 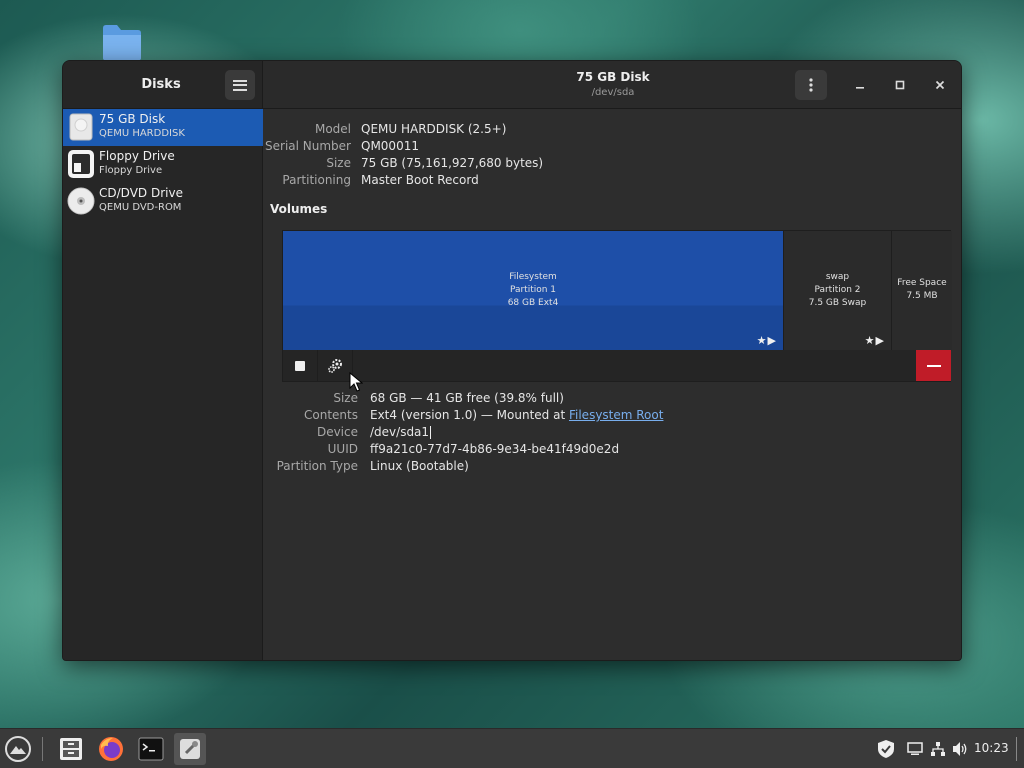 What do you see at coordinates (766, 340) in the screenshot?
I see `mounted-star-play-icon: ★▶` at bounding box center [766, 340].